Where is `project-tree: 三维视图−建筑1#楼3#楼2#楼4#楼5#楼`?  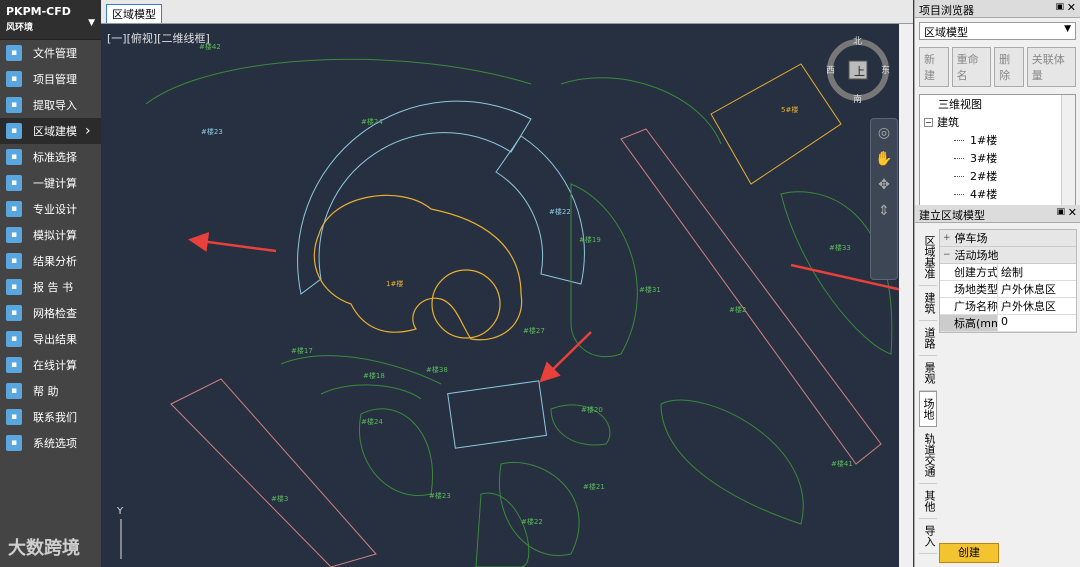 project-tree: 三维视图−建筑1#楼3#楼2#楼4#楼5#楼 is located at coordinates (997, 156).